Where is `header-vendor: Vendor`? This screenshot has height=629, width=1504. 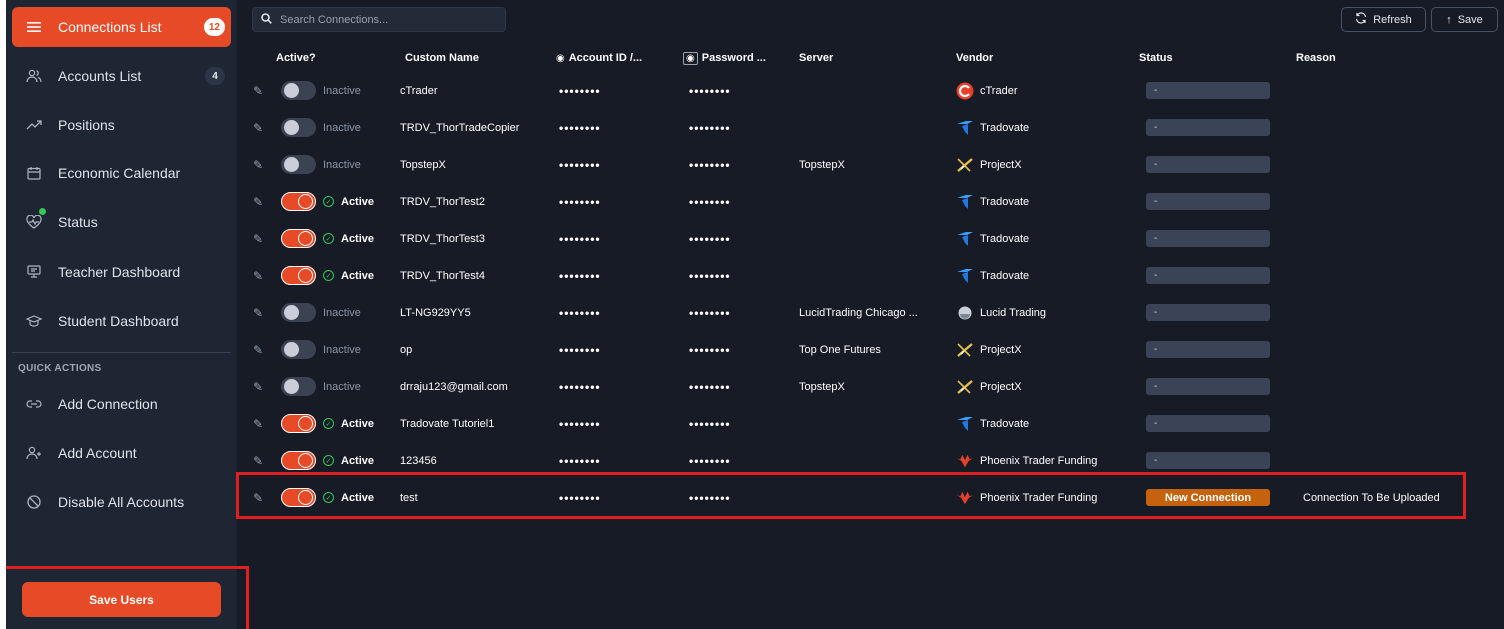
header-vendor: Vendor is located at coordinates (974, 58).